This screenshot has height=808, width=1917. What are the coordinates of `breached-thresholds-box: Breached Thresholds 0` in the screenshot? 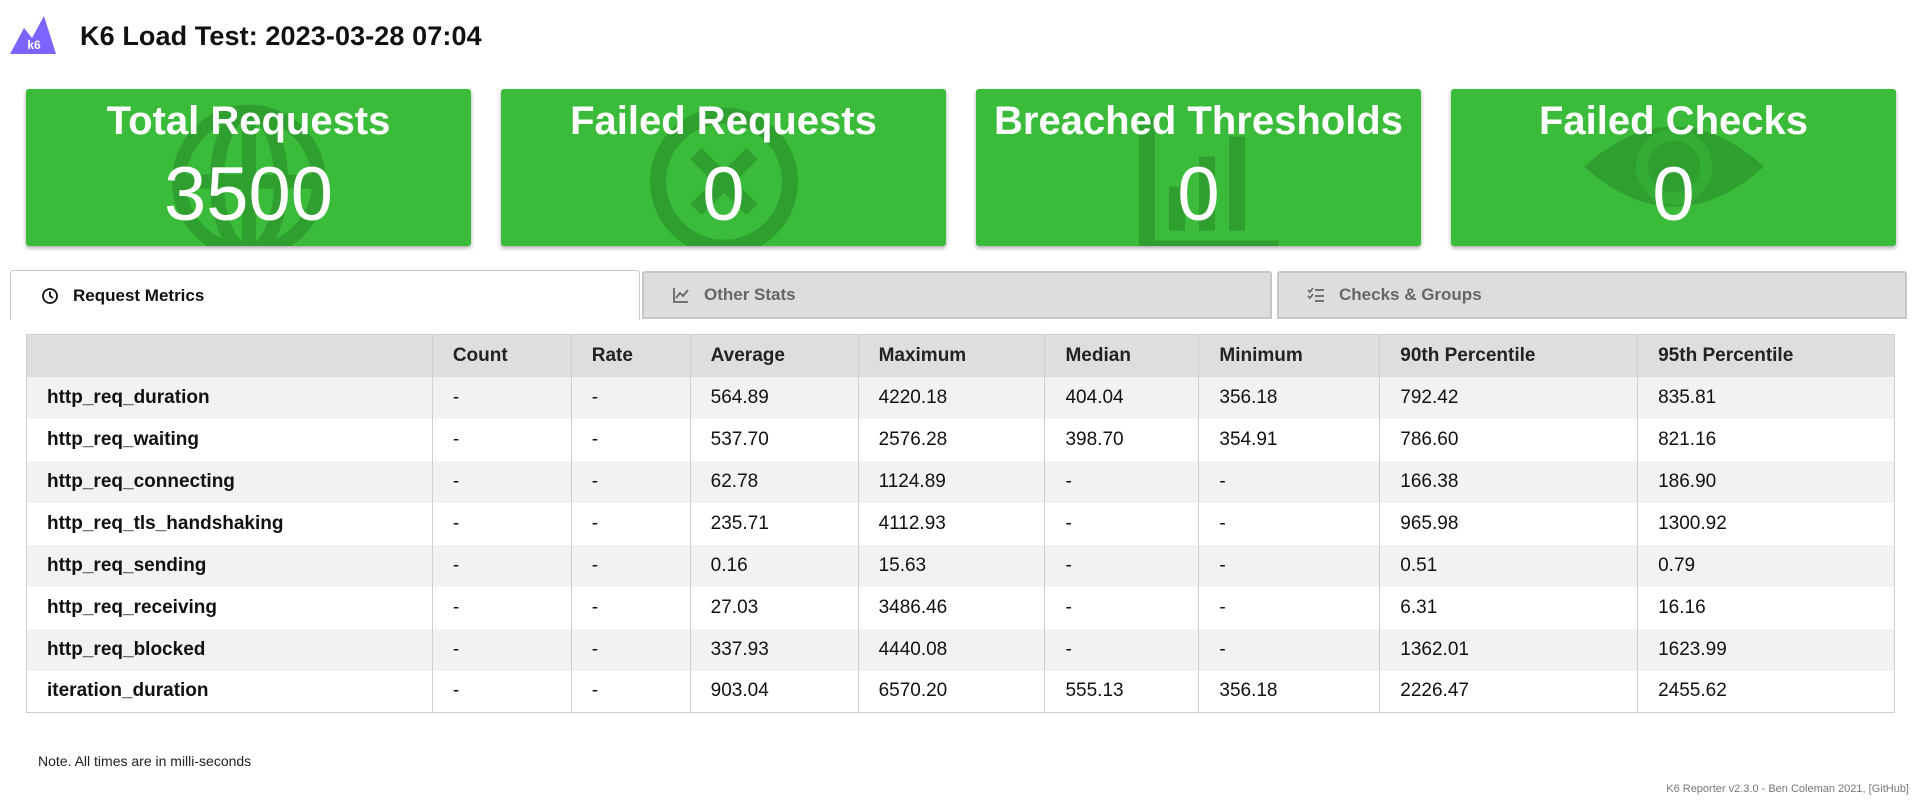 It's located at (1198, 167).